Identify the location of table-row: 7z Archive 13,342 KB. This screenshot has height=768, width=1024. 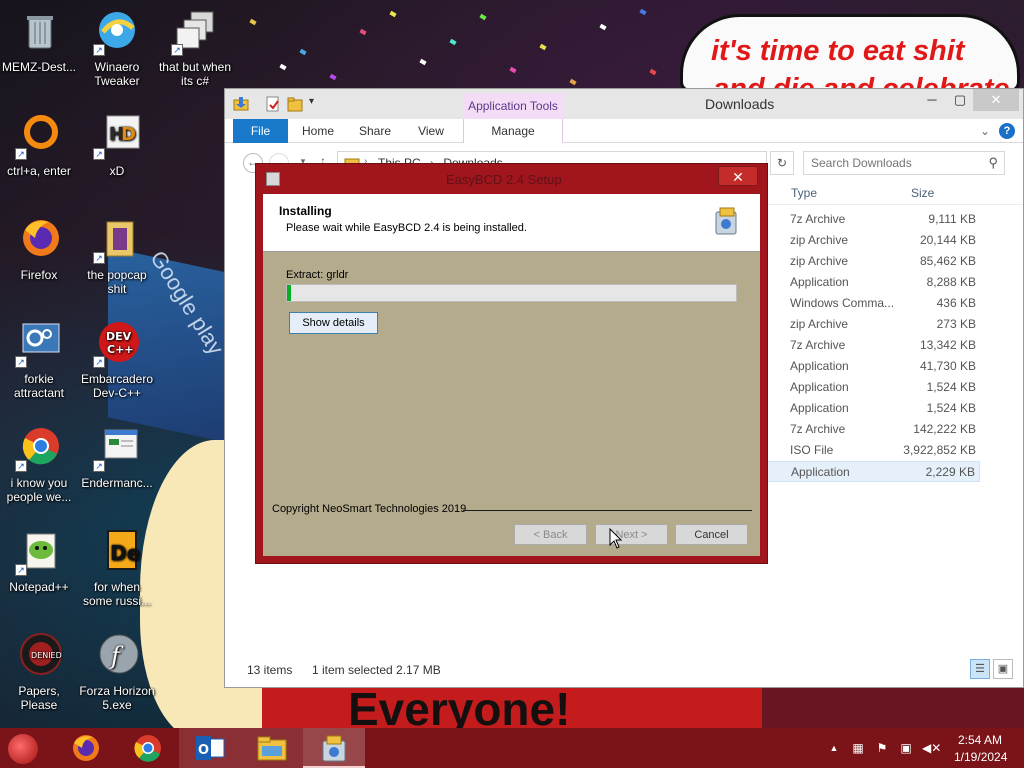
(872, 345).